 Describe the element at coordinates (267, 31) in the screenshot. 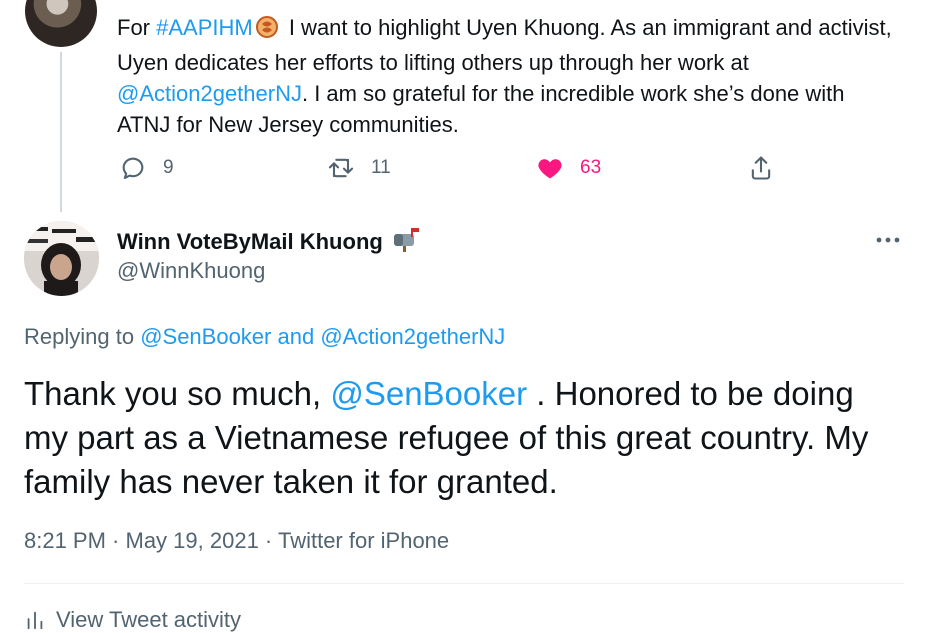

I see `hashflag-icon` at that location.